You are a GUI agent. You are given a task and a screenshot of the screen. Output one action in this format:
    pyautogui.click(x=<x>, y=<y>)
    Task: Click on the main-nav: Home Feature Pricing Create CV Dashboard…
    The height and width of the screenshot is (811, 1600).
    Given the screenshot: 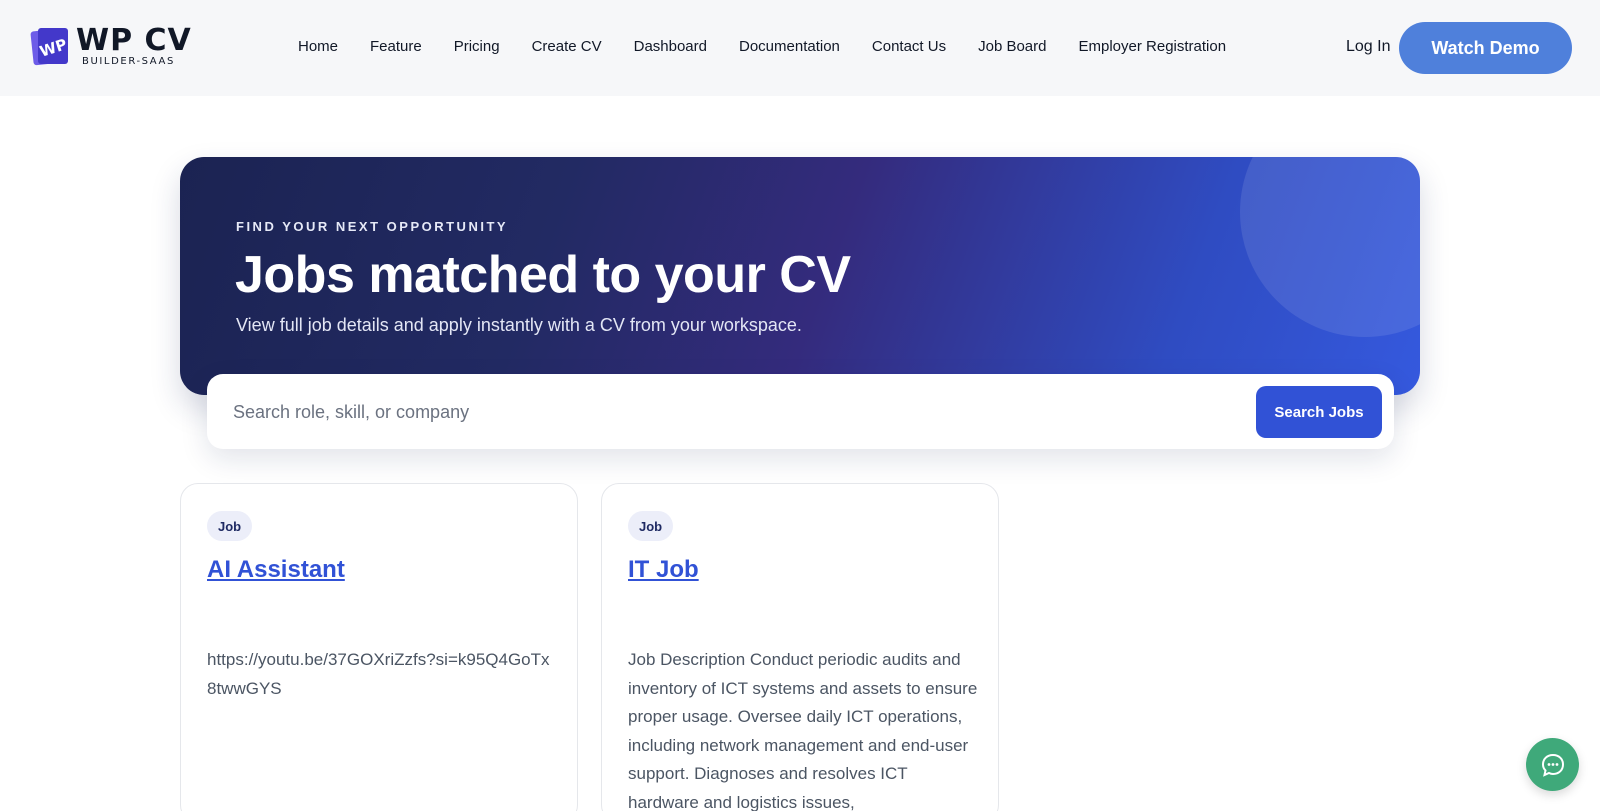 What is the action you would take?
    pyautogui.click(x=778, y=46)
    